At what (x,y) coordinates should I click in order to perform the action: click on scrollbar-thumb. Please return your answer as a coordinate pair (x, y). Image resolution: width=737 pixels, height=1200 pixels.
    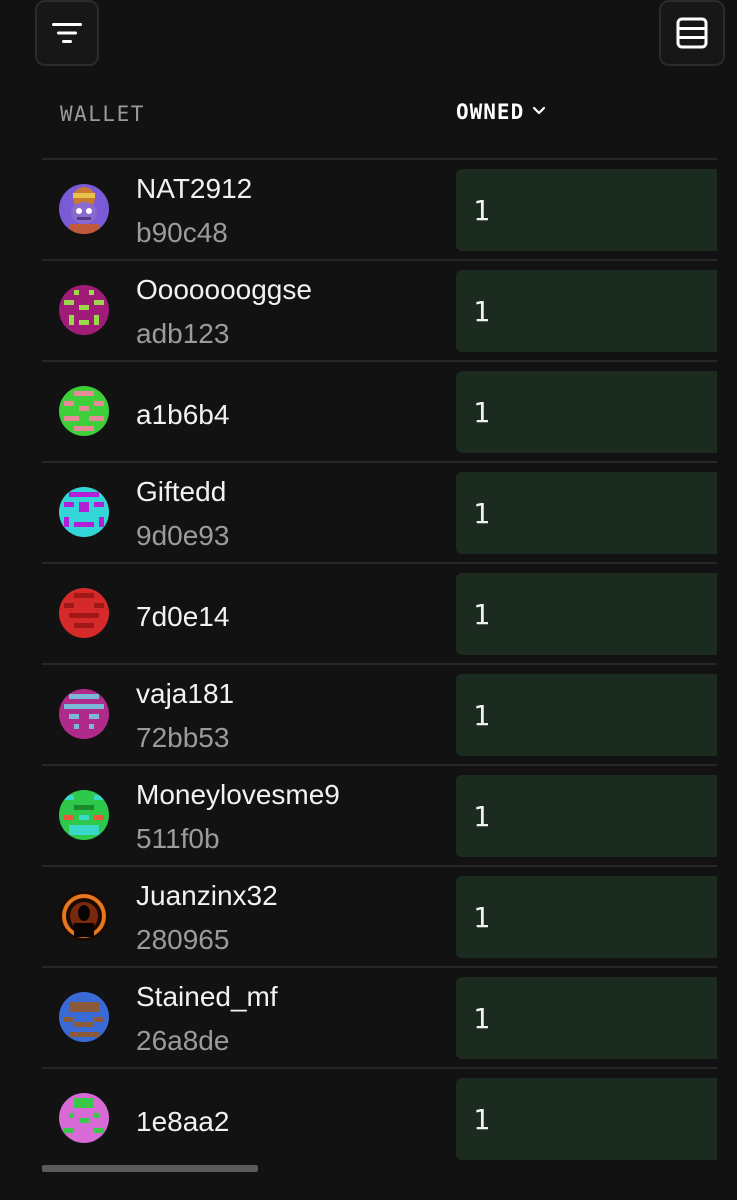
    Looking at the image, I should click on (150, 1168).